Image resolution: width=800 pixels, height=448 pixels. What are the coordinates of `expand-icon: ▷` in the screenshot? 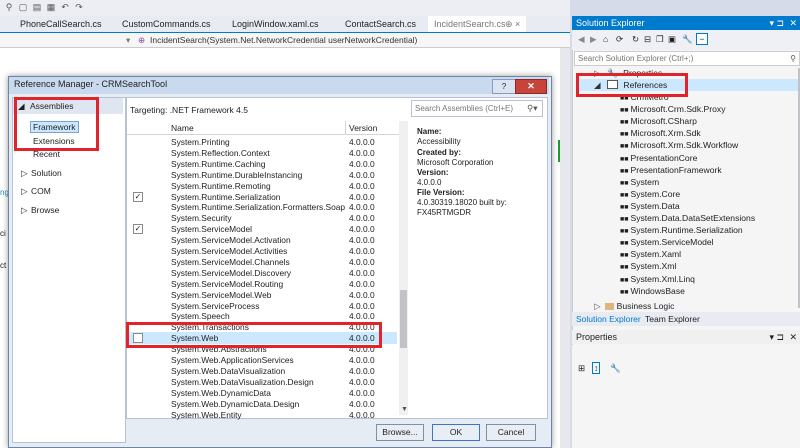 It's located at (597, 306).